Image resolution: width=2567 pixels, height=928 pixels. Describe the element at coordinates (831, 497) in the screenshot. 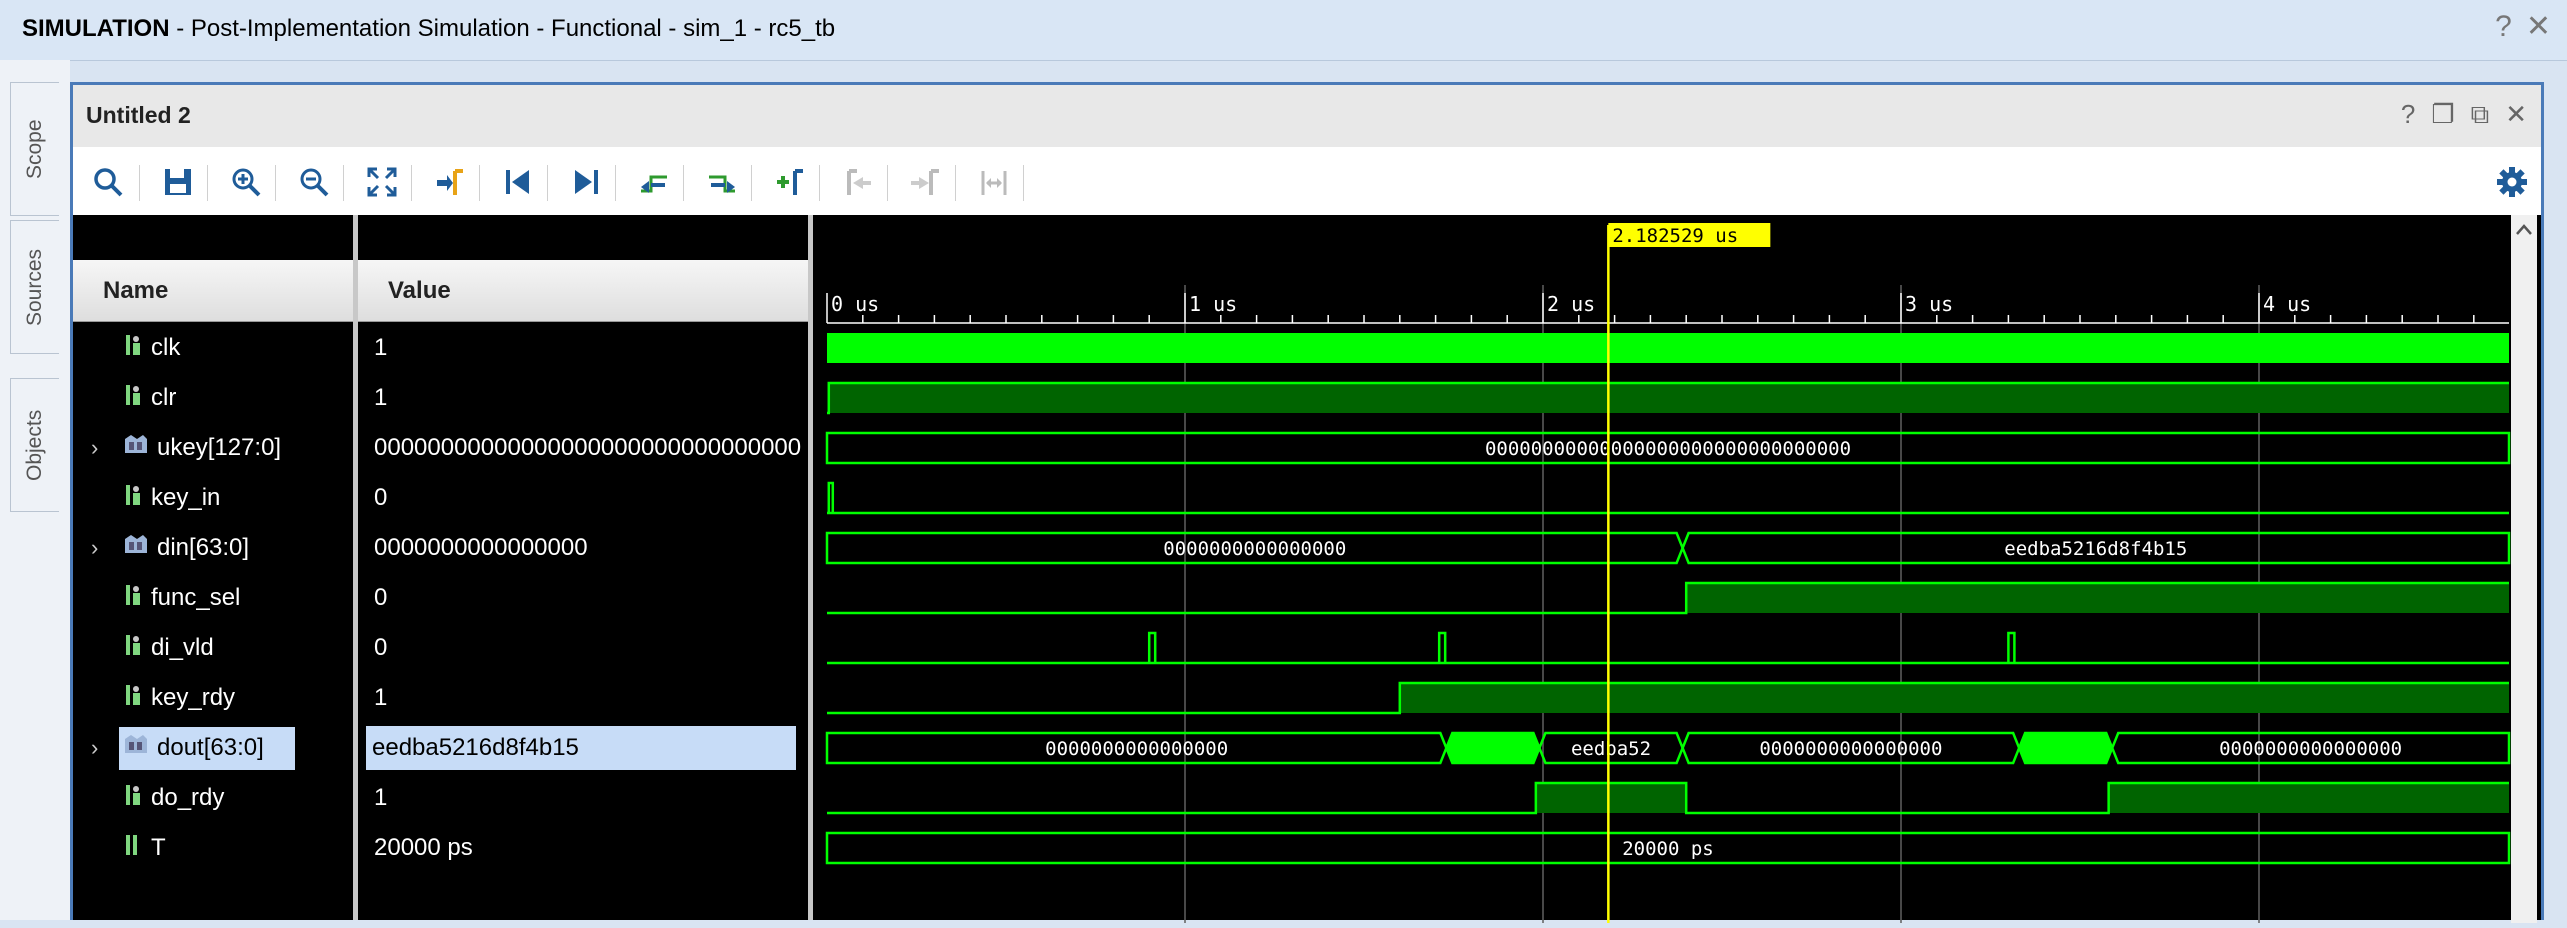

I see `key-in-pulse` at that location.